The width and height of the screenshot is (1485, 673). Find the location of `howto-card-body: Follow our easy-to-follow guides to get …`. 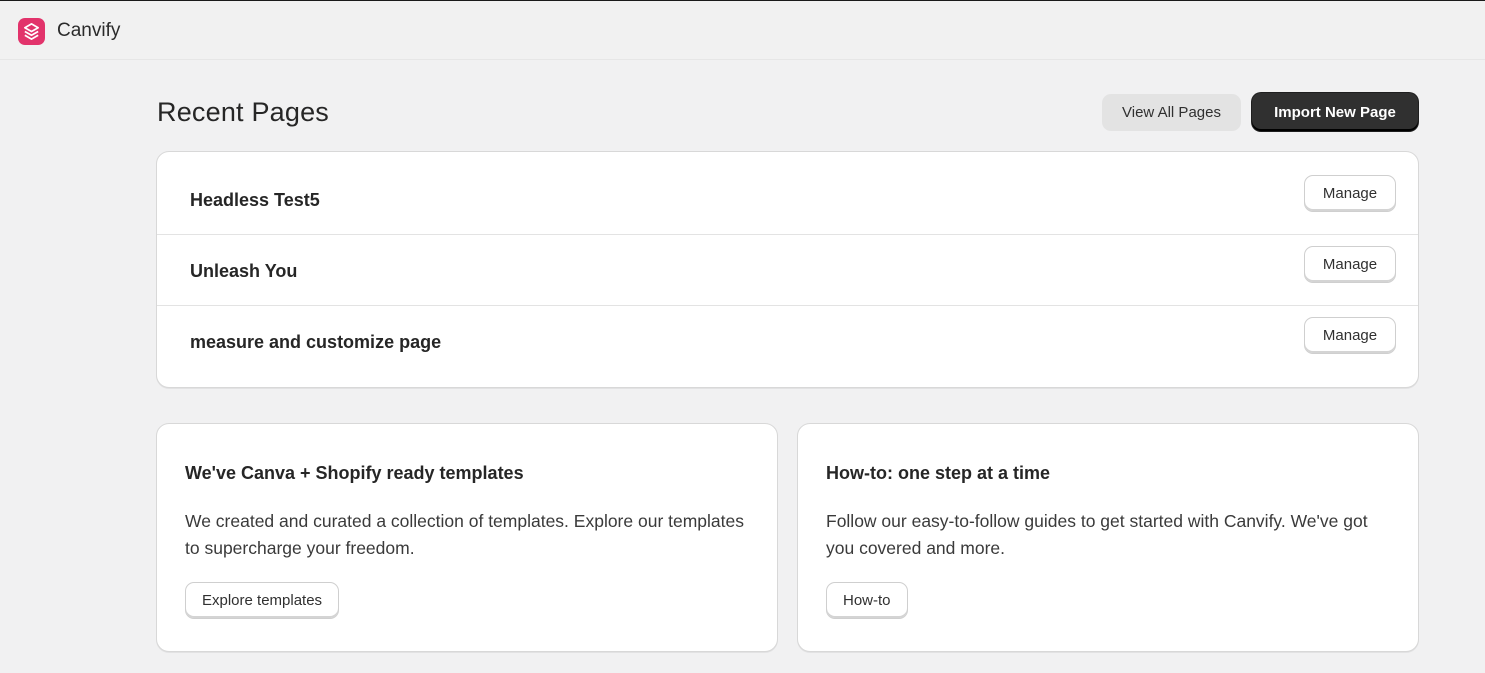

howto-card-body: Follow our easy-to-follow guides to get … is located at coordinates (1097, 534).